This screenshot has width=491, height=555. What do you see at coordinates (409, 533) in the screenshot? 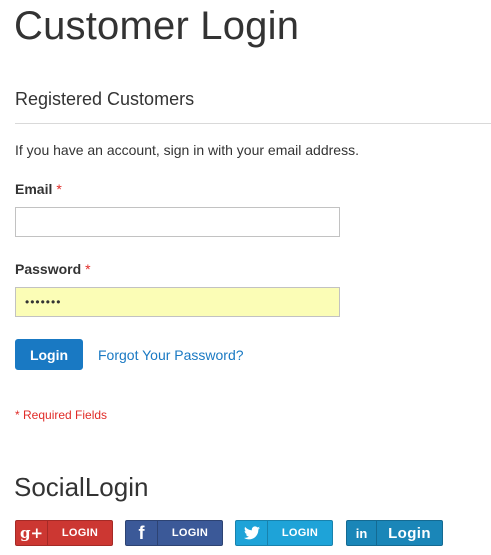
I see `linkedin-login-label: Login` at bounding box center [409, 533].